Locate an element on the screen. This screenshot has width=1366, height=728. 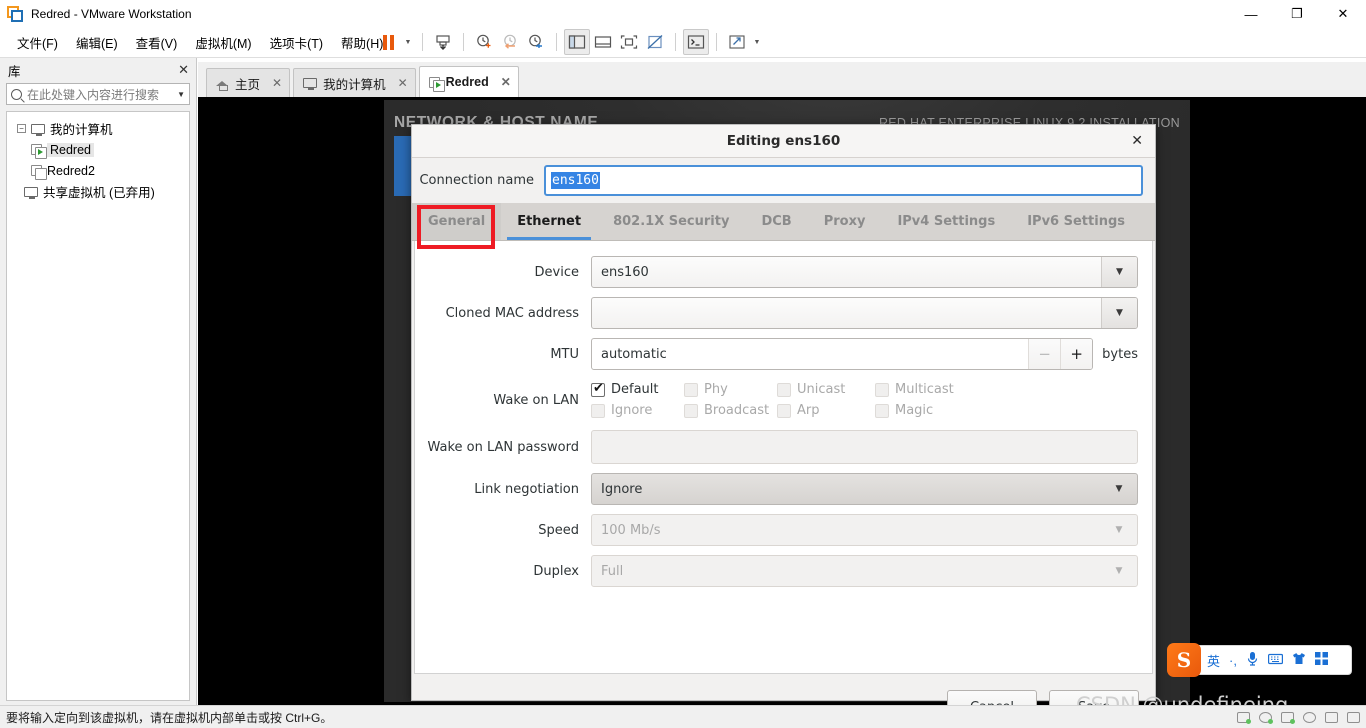
wol-option-multicast: Multicast is located at coordinates (916, 389).